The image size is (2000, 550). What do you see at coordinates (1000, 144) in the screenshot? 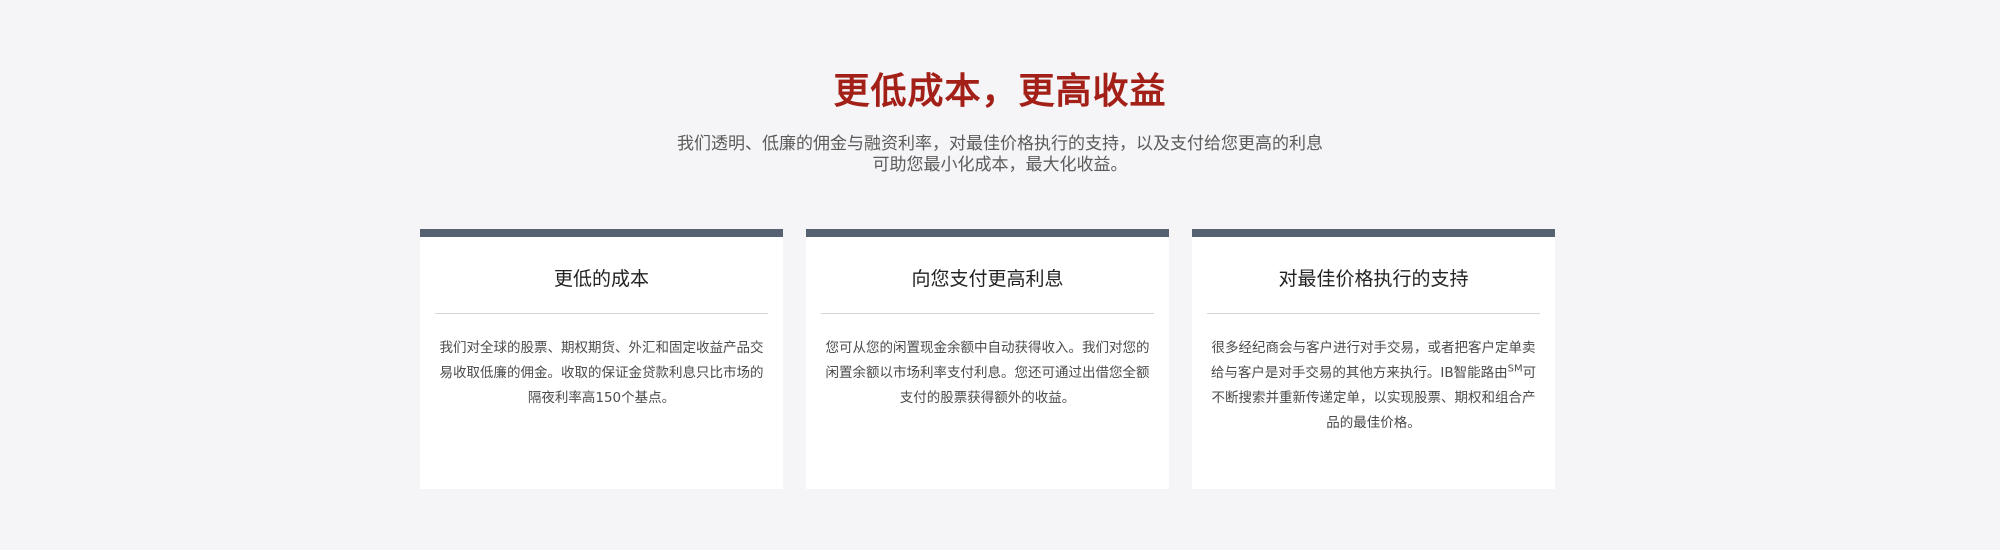
I see `subtitle-line-1: 我们透明、低廉的佣金与融资利率，对最佳价格执行的支持，以及支付给您更高的利息` at bounding box center [1000, 144].